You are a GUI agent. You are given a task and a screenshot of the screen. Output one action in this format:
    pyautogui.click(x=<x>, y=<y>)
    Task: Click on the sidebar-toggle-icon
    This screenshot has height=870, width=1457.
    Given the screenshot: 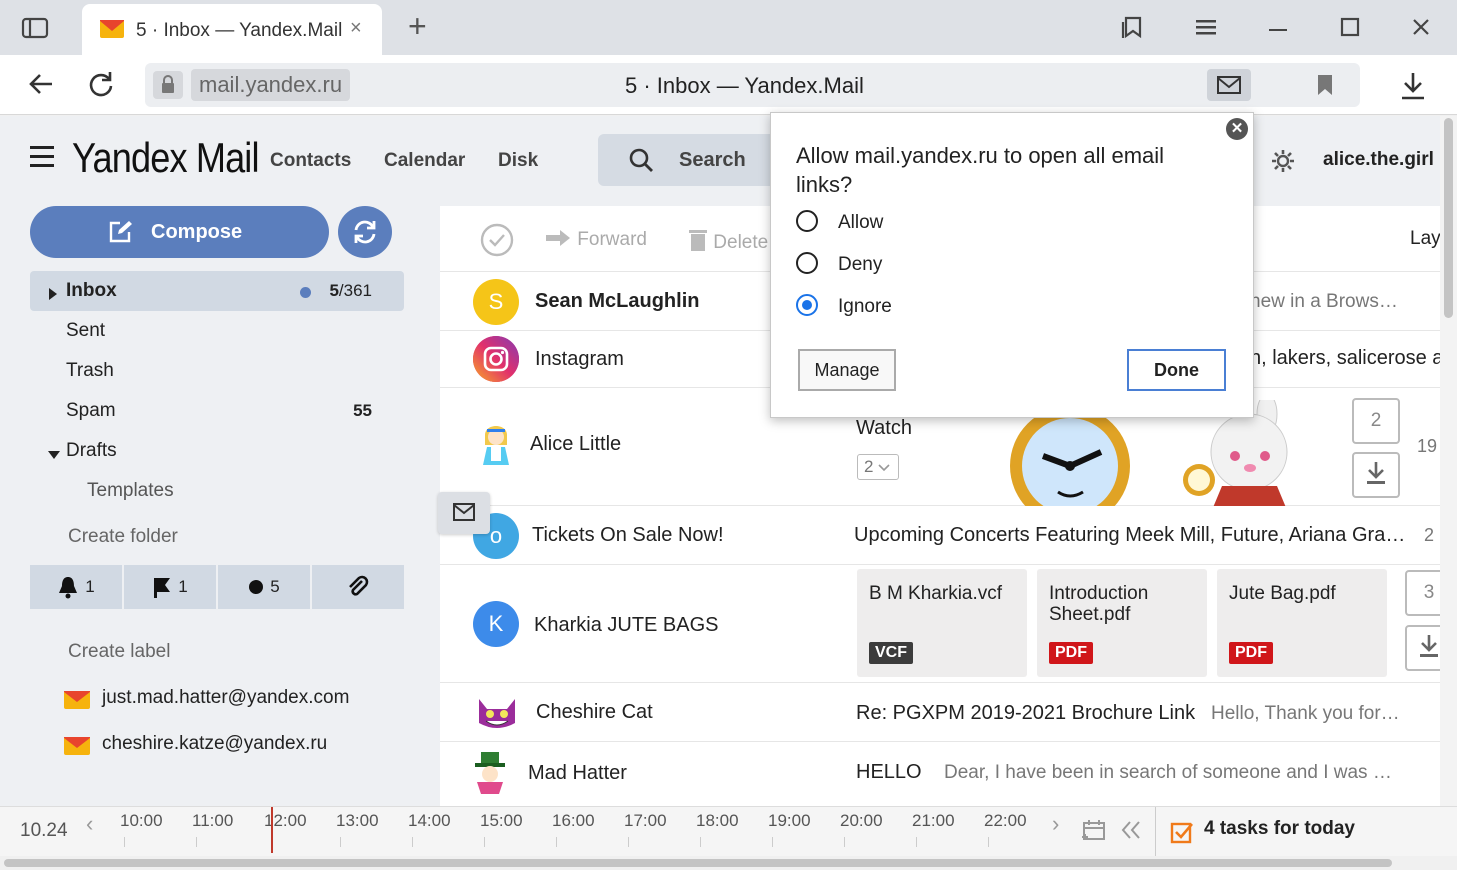 What is the action you would take?
    pyautogui.click(x=35, y=28)
    